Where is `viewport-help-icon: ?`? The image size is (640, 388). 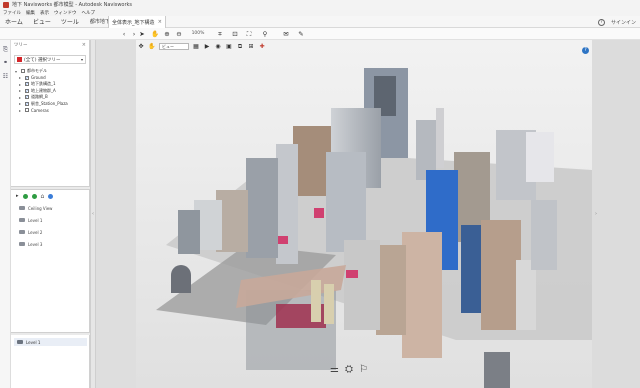
viewport-help-icon: ? is located at coordinates (585, 50).